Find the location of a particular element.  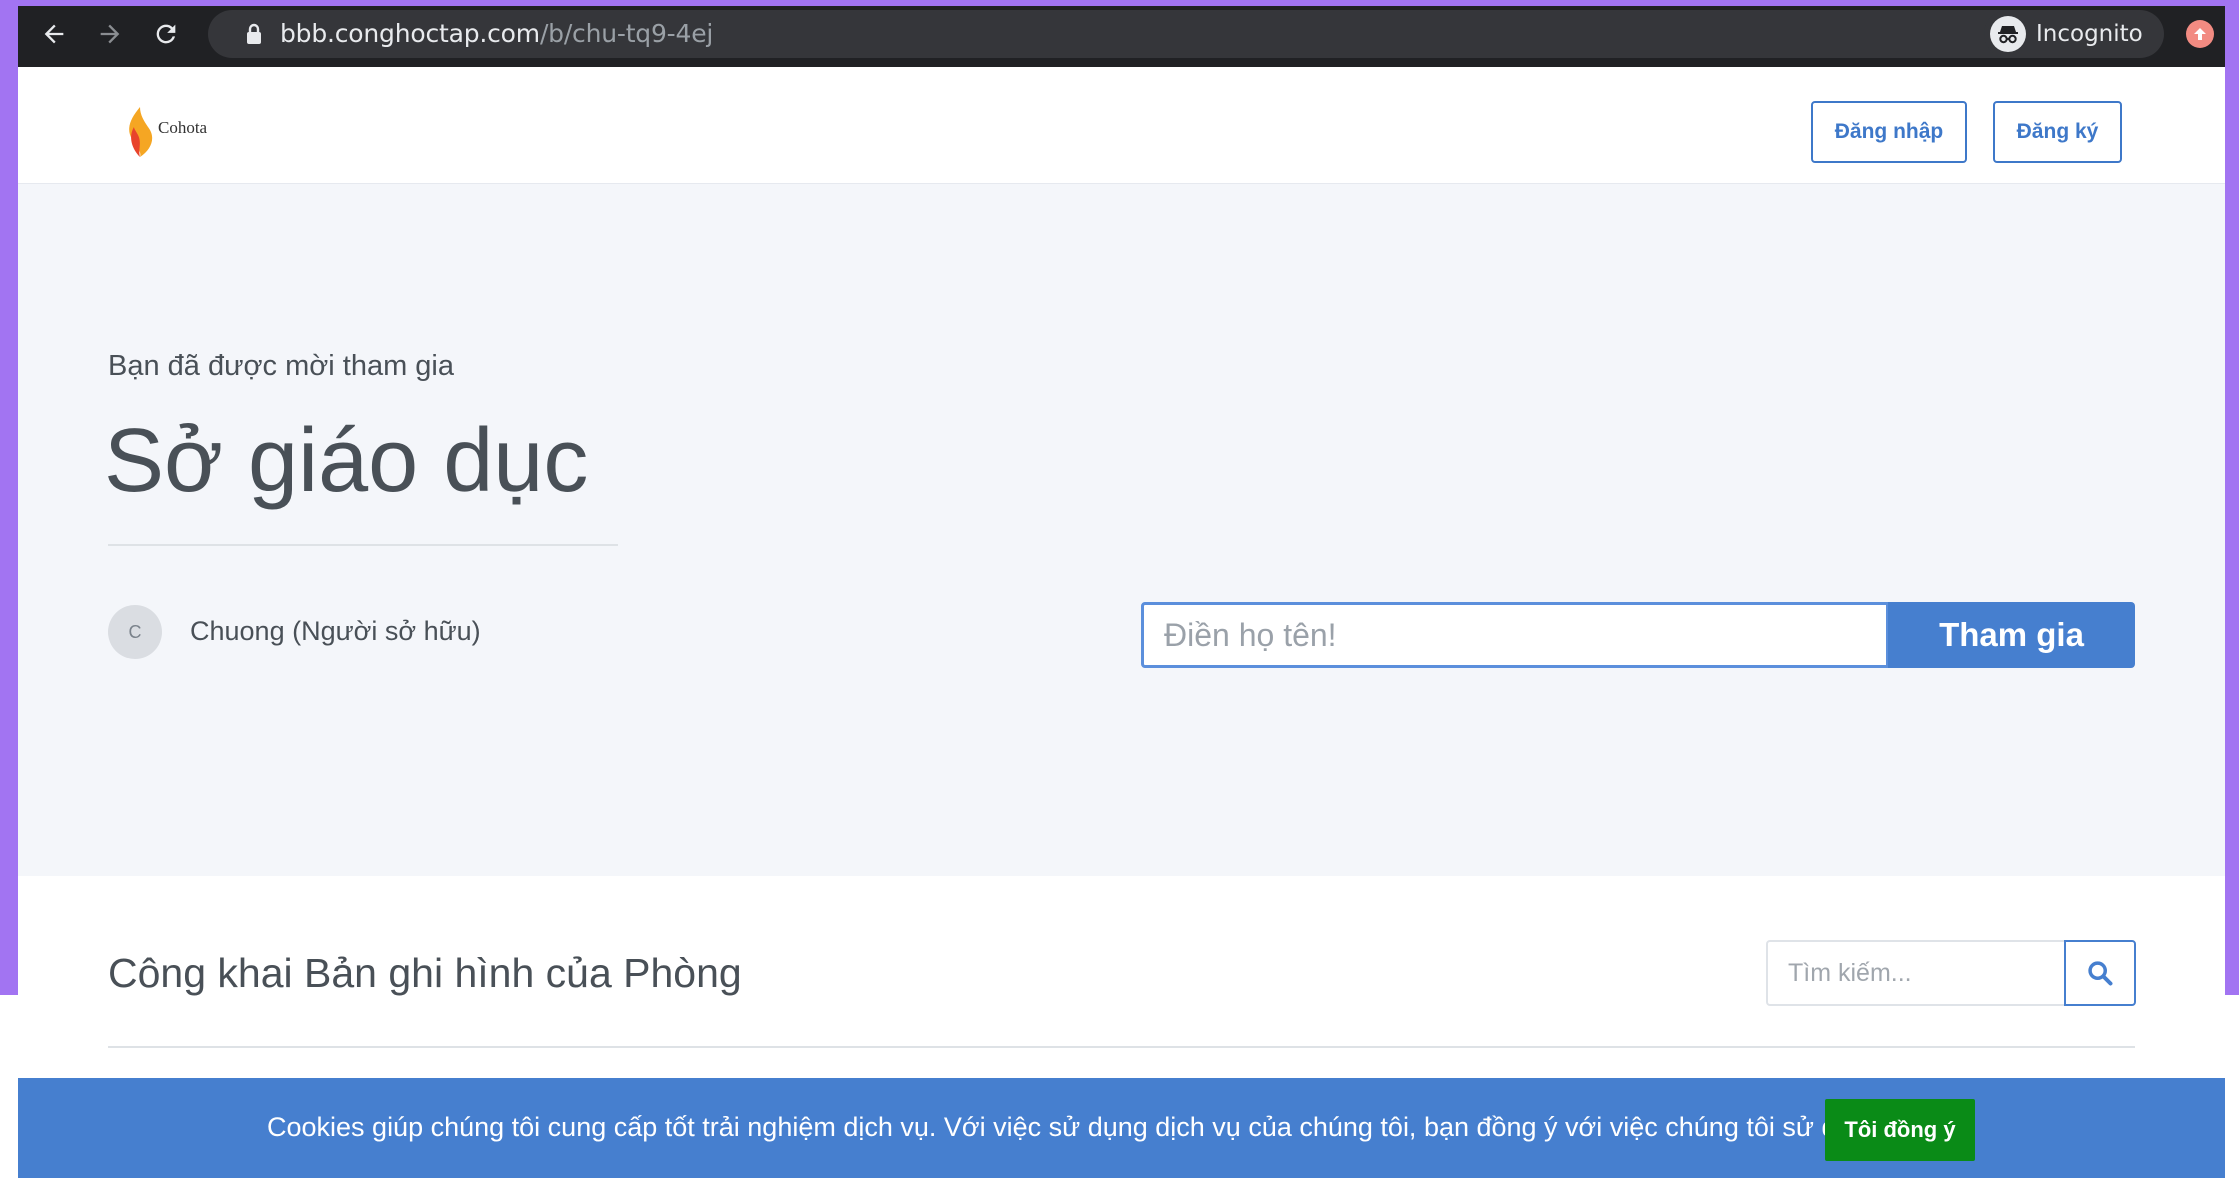

join-button: Tham gia is located at coordinates (2011, 635).